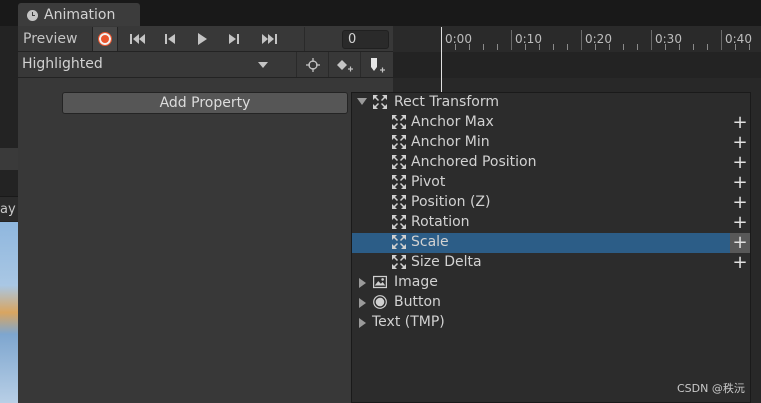  What do you see at coordinates (263, 65) in the screenshot?
I see `chevron-down-icon` at bounding box center [263, 65].